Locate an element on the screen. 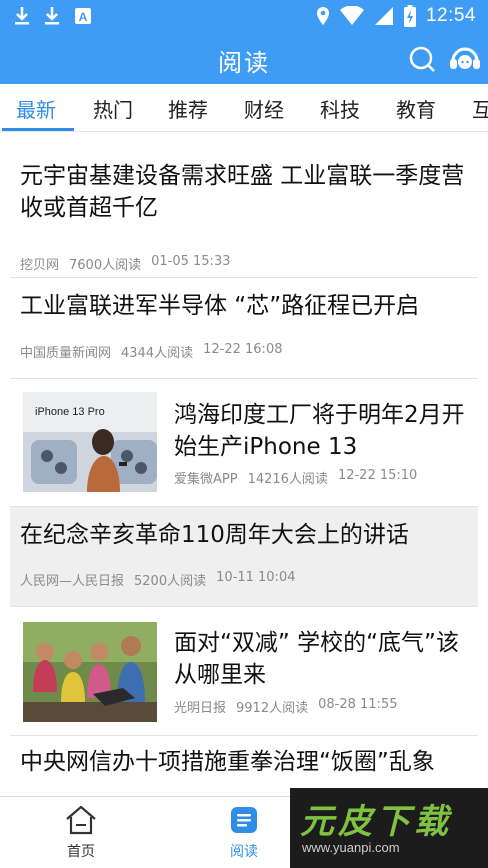 This screenshot has height=868, width=488. article-source: 爱集微APP is located at coordinates (206, 479).